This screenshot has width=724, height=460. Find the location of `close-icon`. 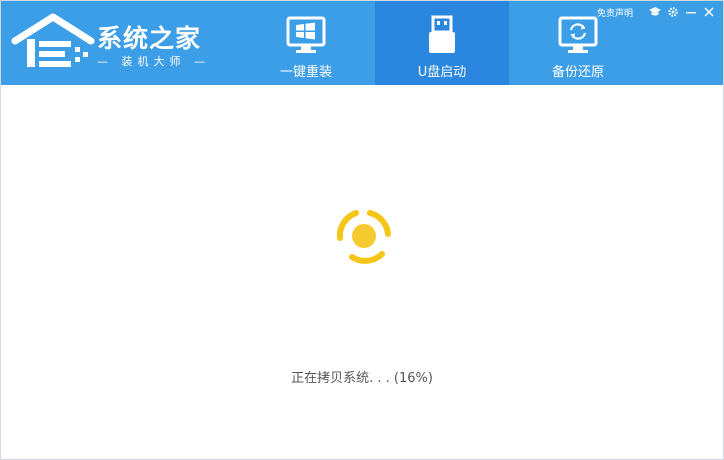

close-icon is located at coordinates (709, 12).